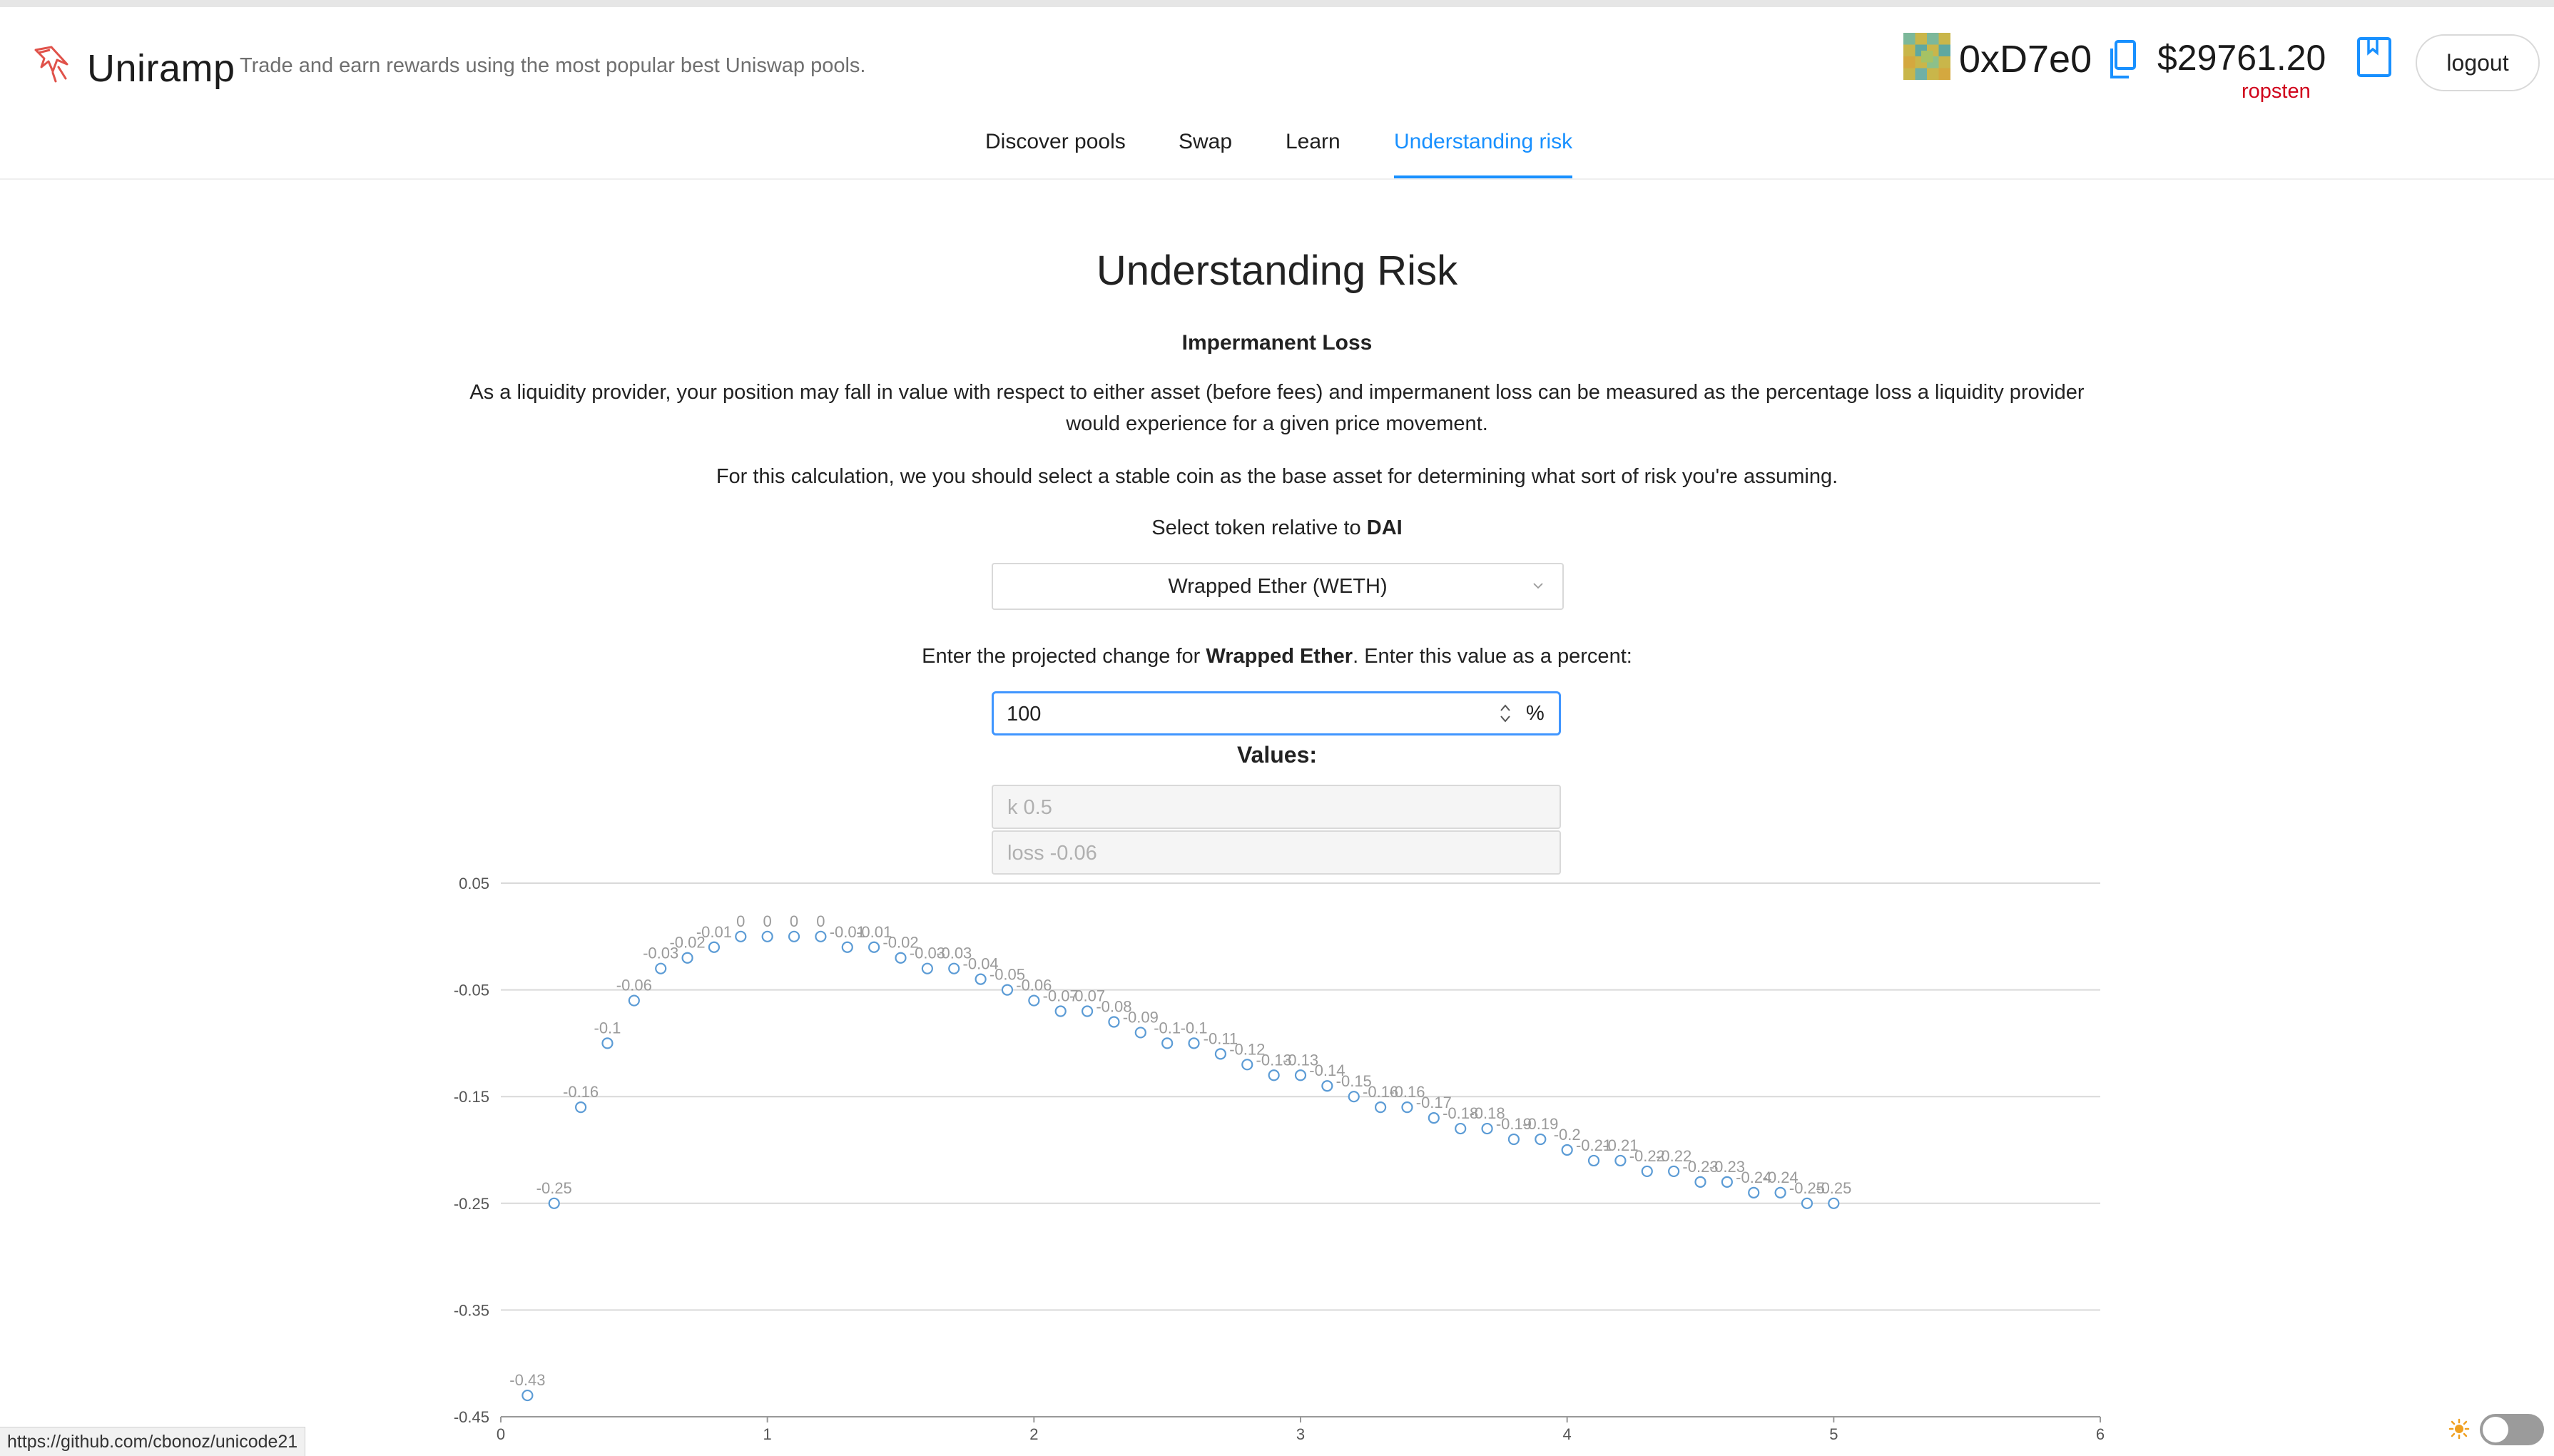 This screenshot has height=1456, width=2554. I want to click on x-tick-label: 0, so click(501, 1434).